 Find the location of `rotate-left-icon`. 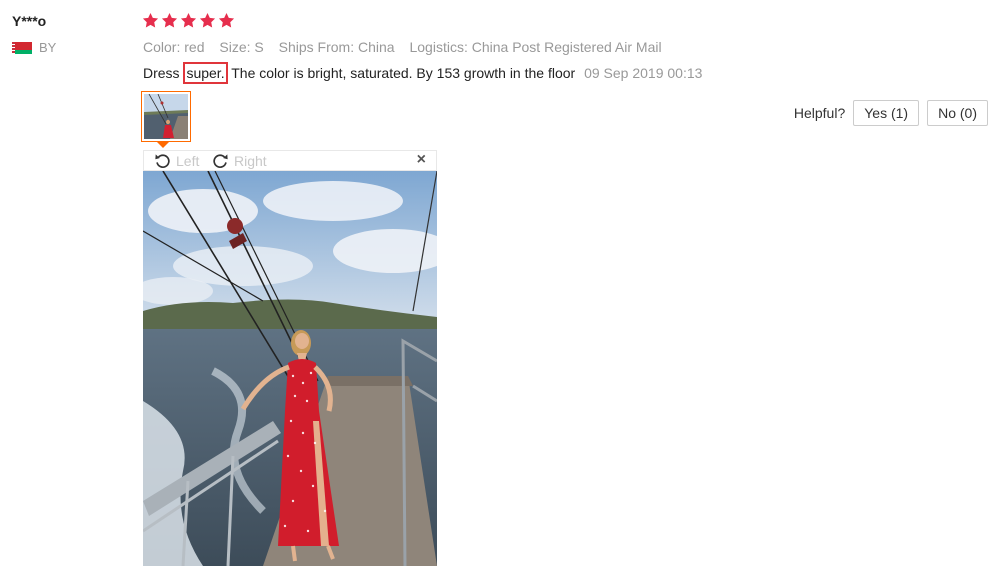

rotate-left-icon is located at coordinates (162, 161).